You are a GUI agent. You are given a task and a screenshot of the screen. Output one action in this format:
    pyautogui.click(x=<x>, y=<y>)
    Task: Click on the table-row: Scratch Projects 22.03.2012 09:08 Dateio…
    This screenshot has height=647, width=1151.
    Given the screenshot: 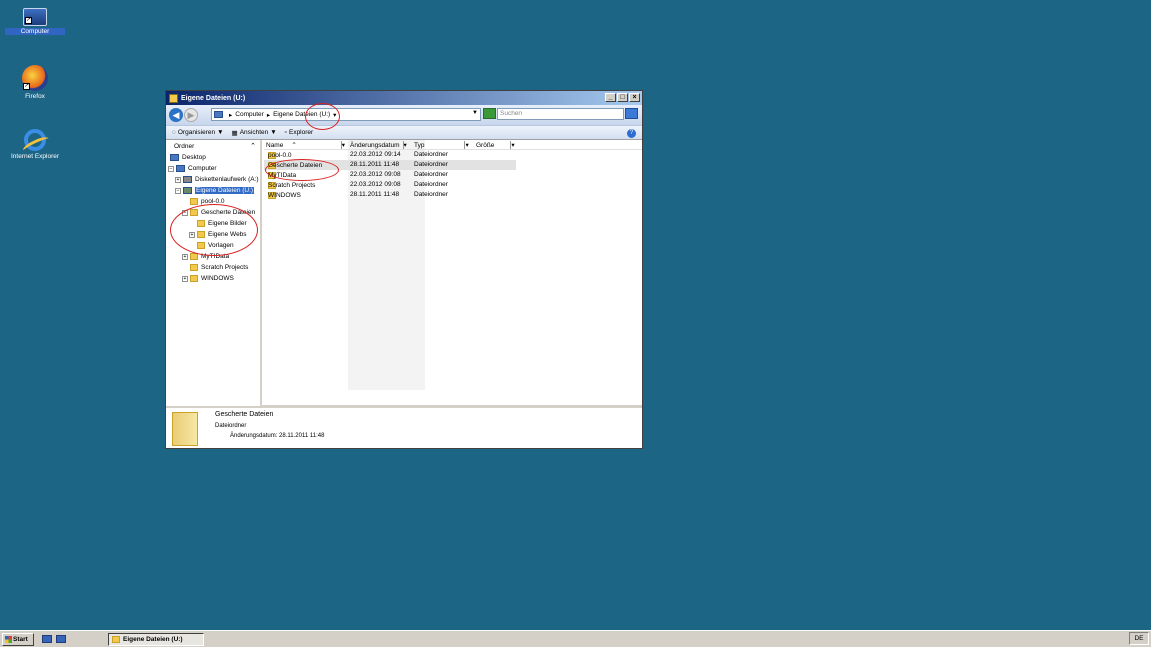 What is the action you would take?
    pyautogui.click(x=453, y=185)
    